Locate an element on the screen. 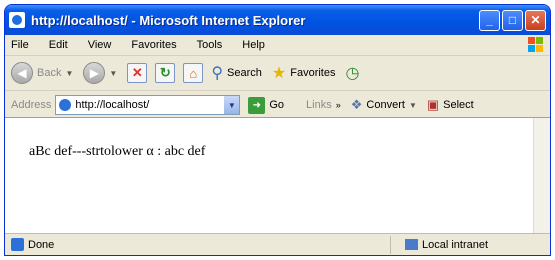 The image size is (555, 260). back-arrow-icon: ◀ is located at coordinates (22, 73).